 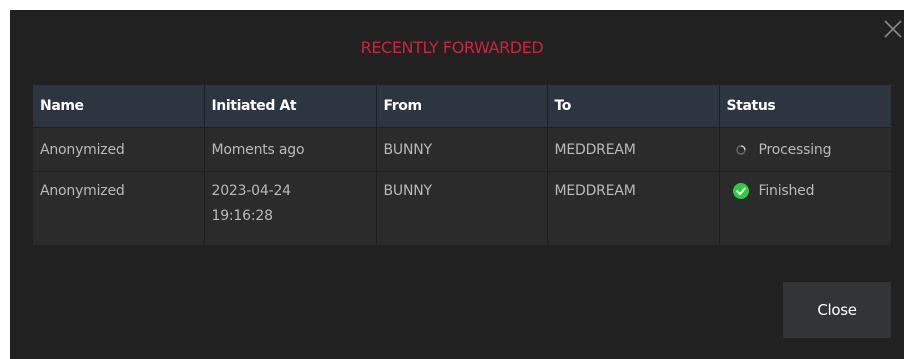 I want to click on table-header-row: Name Initiated At From To Status, so click(x=462, y=106).